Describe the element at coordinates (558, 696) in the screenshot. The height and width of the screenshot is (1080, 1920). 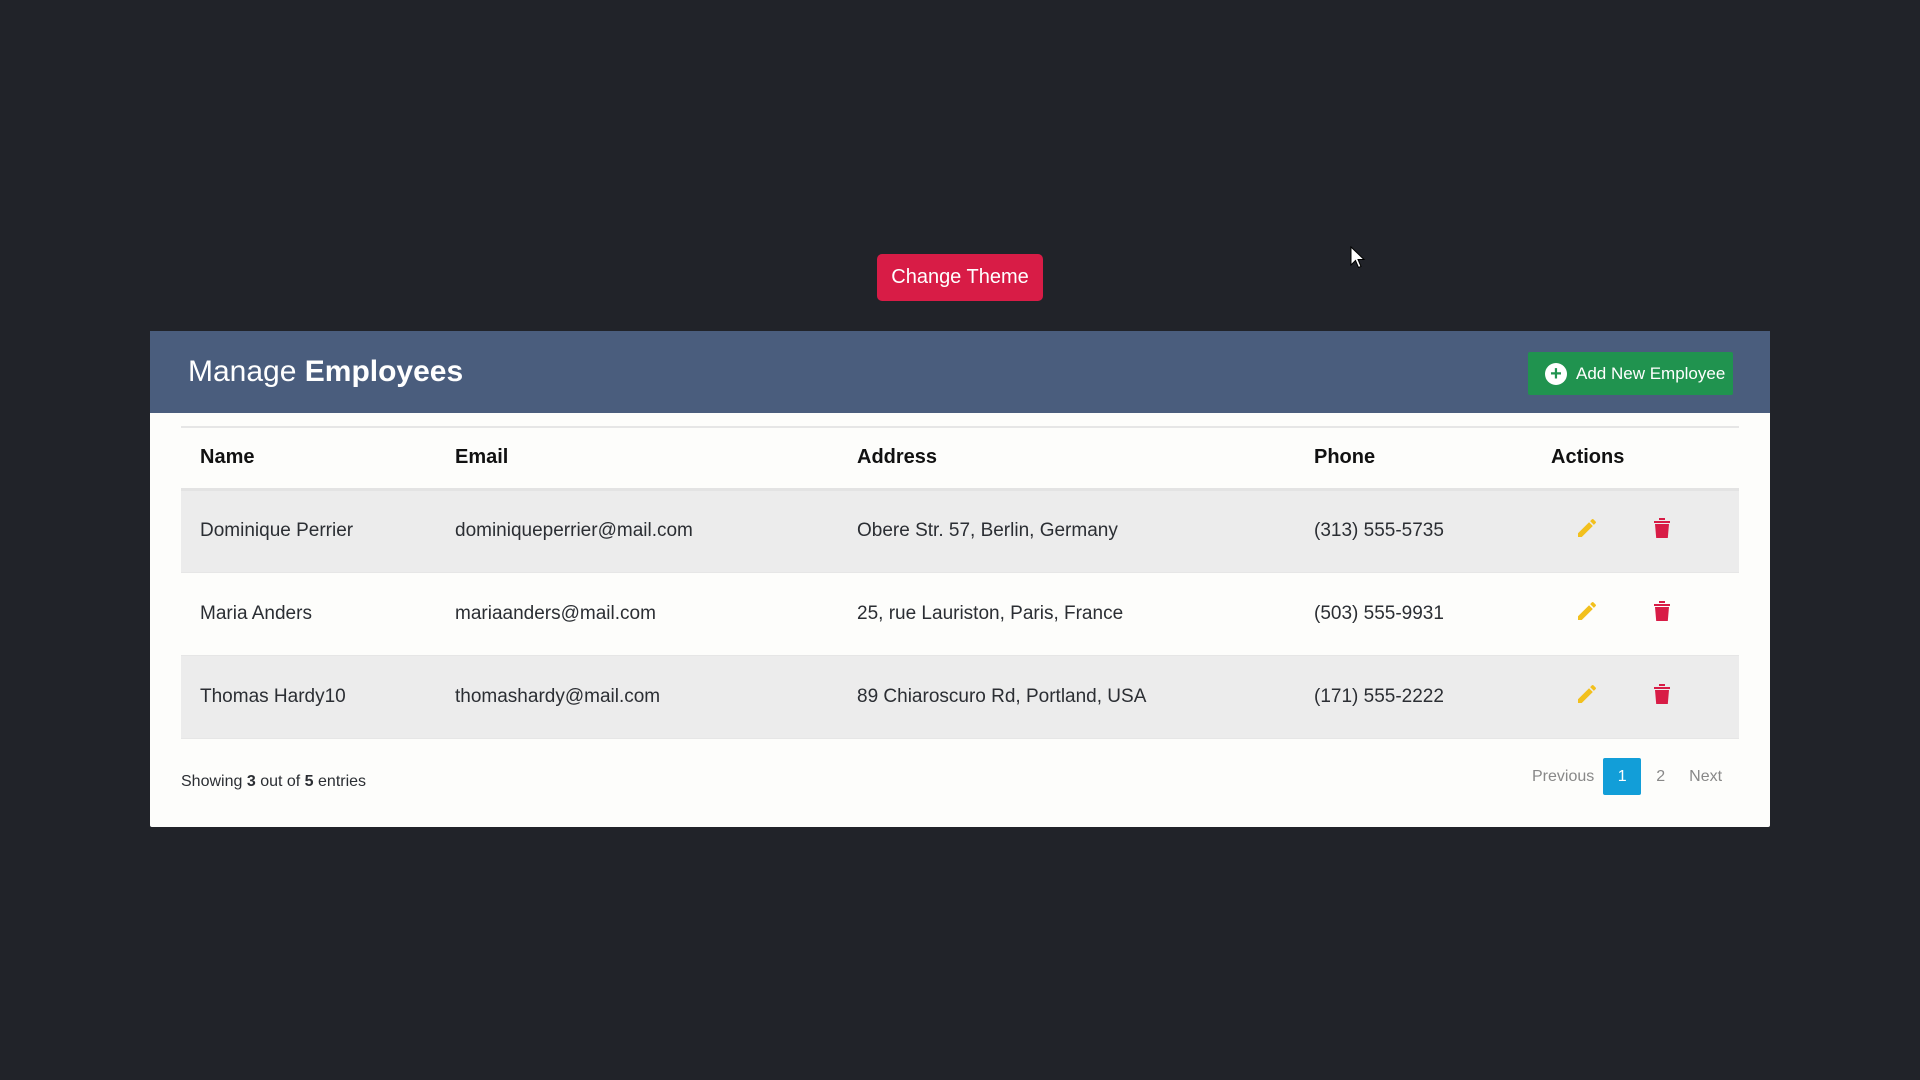
I see `cell-email: thomashardy@mail.com` at that location.